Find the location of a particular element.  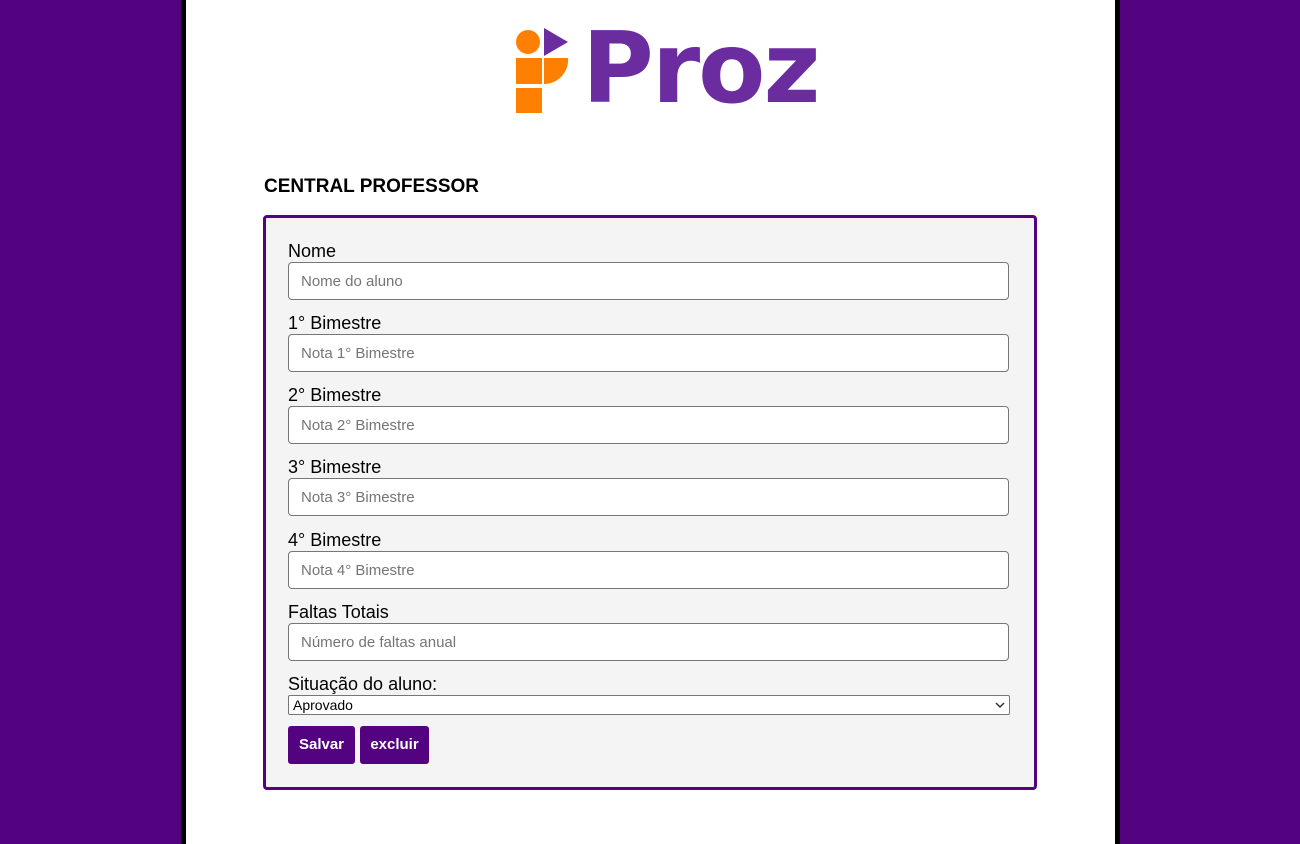

logo-wordmark: Proz is located at coordinates (701, 69).